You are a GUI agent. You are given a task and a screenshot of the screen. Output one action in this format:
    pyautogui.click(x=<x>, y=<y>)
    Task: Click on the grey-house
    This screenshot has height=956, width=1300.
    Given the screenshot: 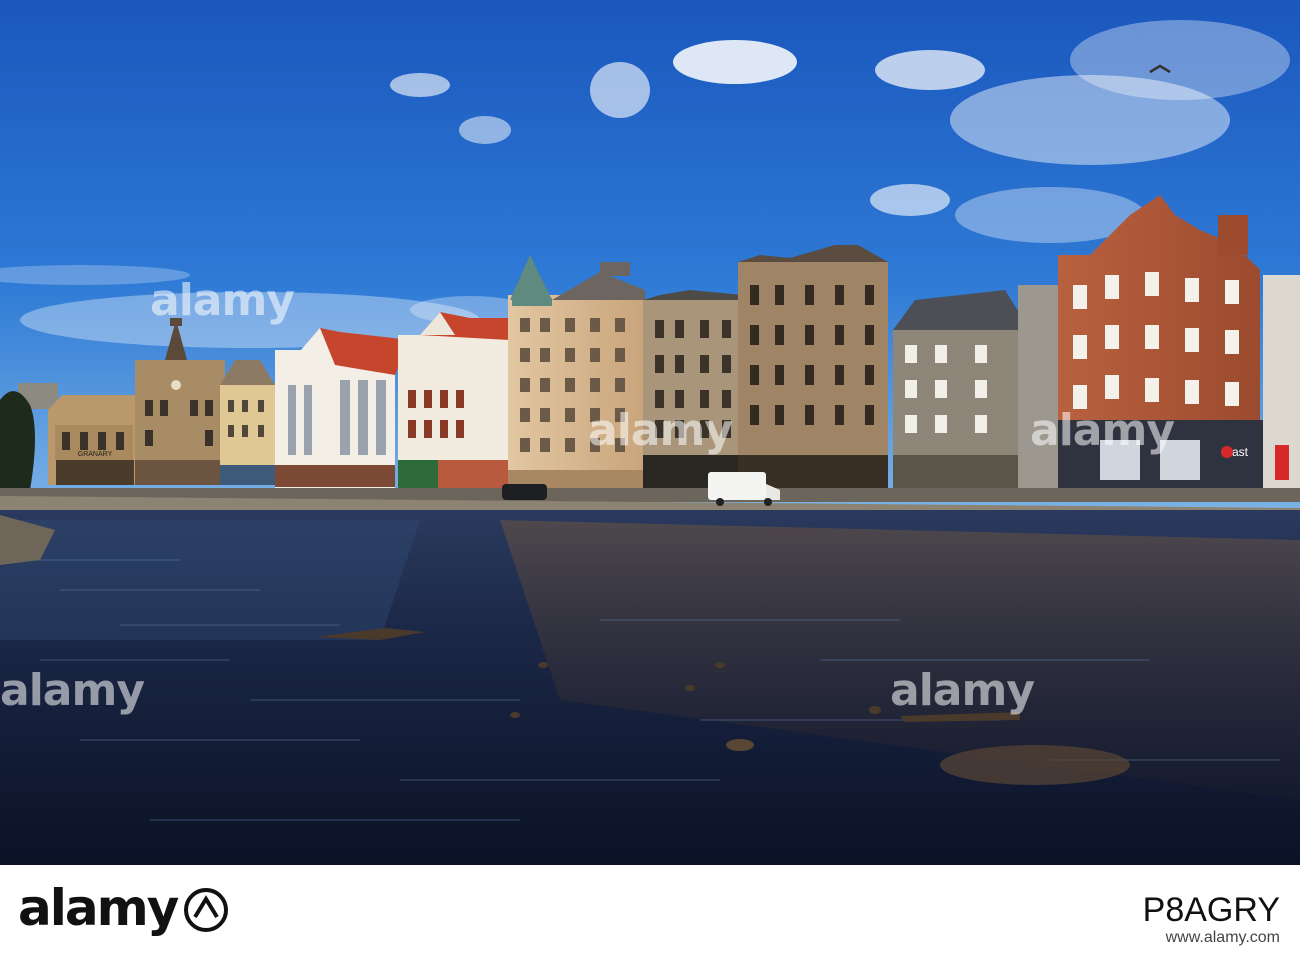 What is the action you would take?
    pyautogui.click(x=975, y=390)
    